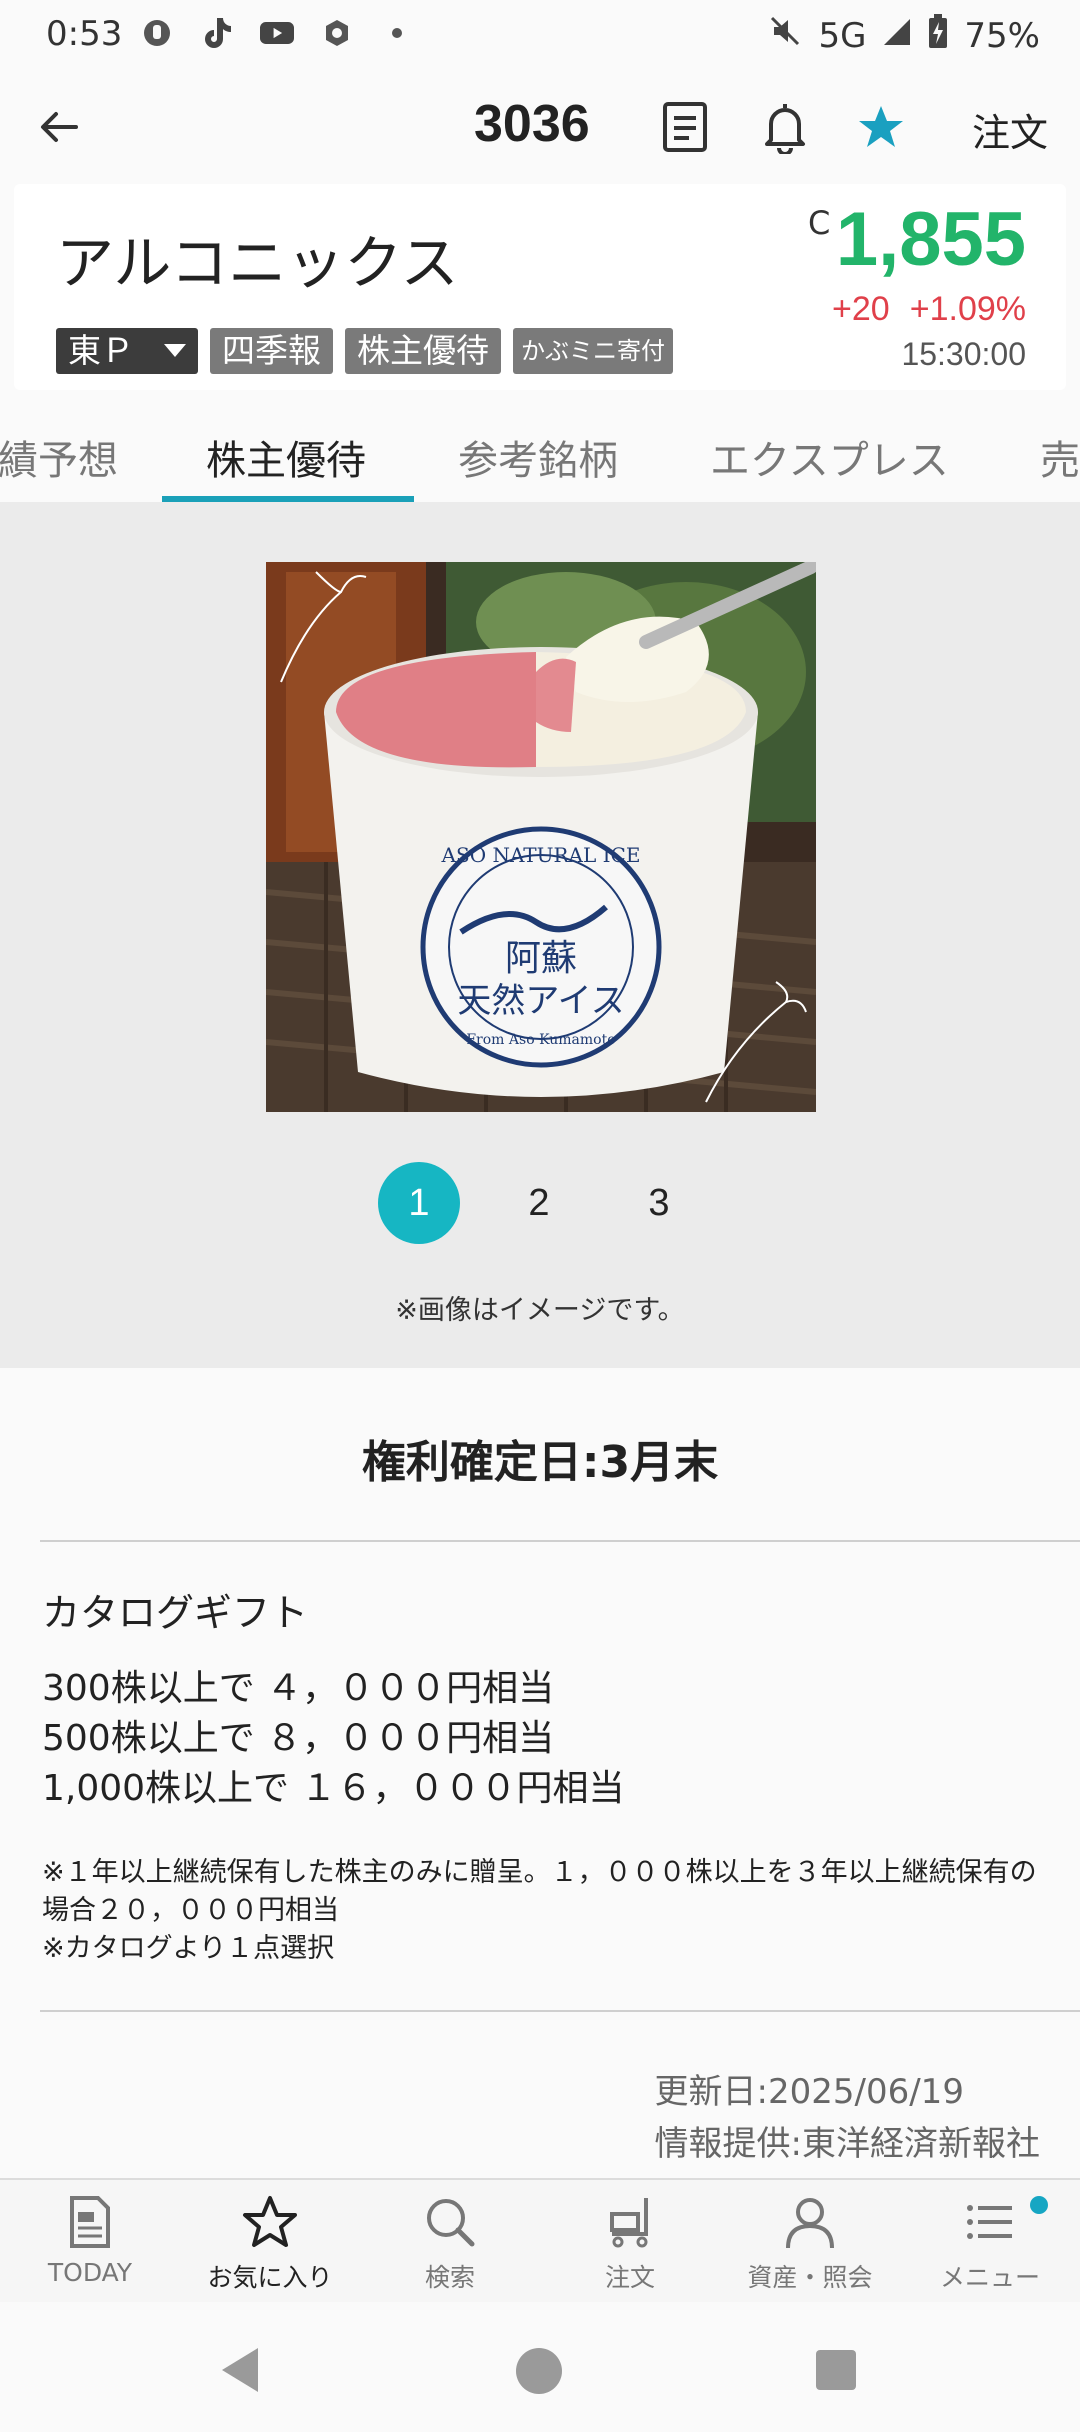 The image size is (1080, 2432). Describe the element at coordinates (1010, 129) in the screenshot. I see `order-button: 注文` at that location.